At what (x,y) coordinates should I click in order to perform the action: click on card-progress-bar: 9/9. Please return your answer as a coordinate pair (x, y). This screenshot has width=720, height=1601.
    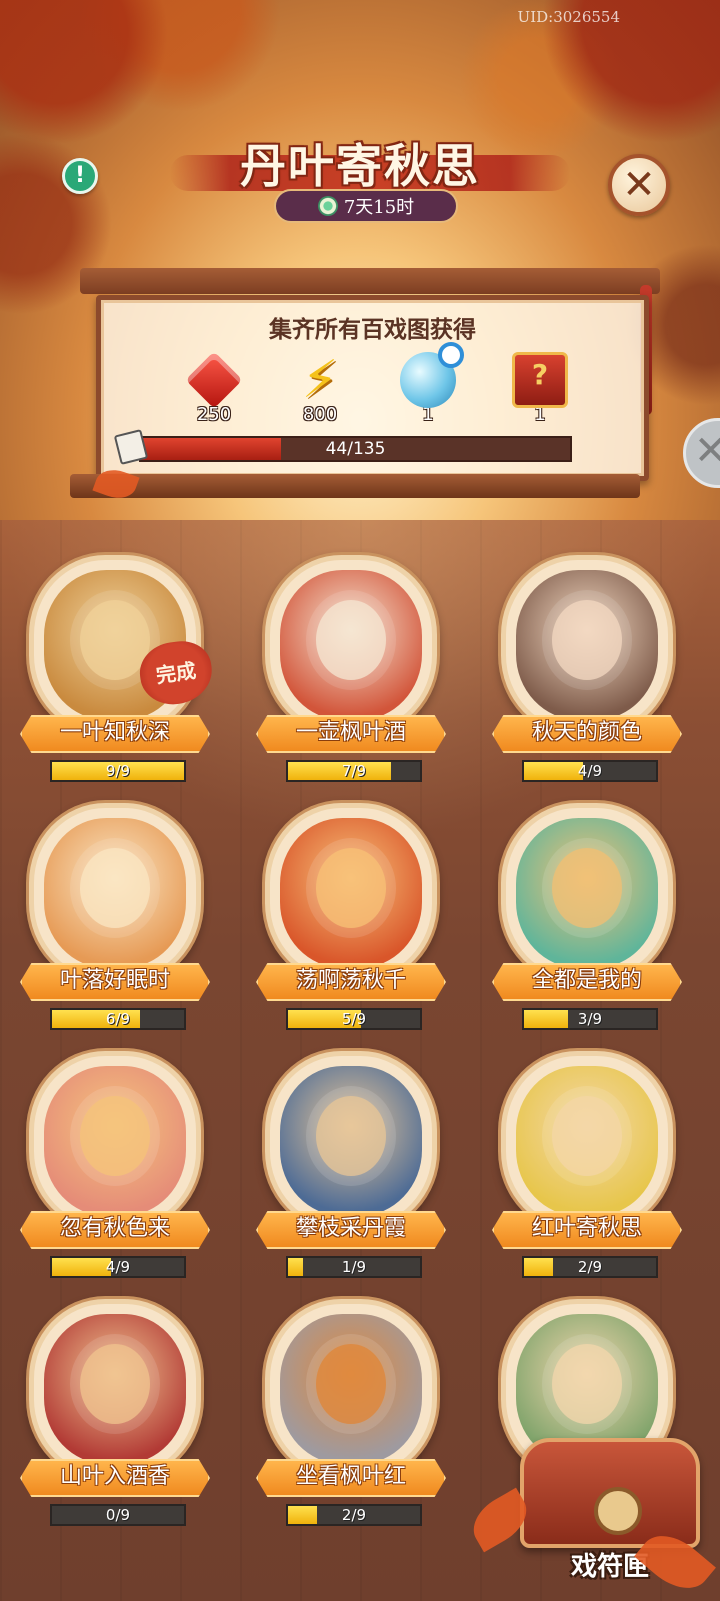
    Looking at the image, I should click on (118, 771).